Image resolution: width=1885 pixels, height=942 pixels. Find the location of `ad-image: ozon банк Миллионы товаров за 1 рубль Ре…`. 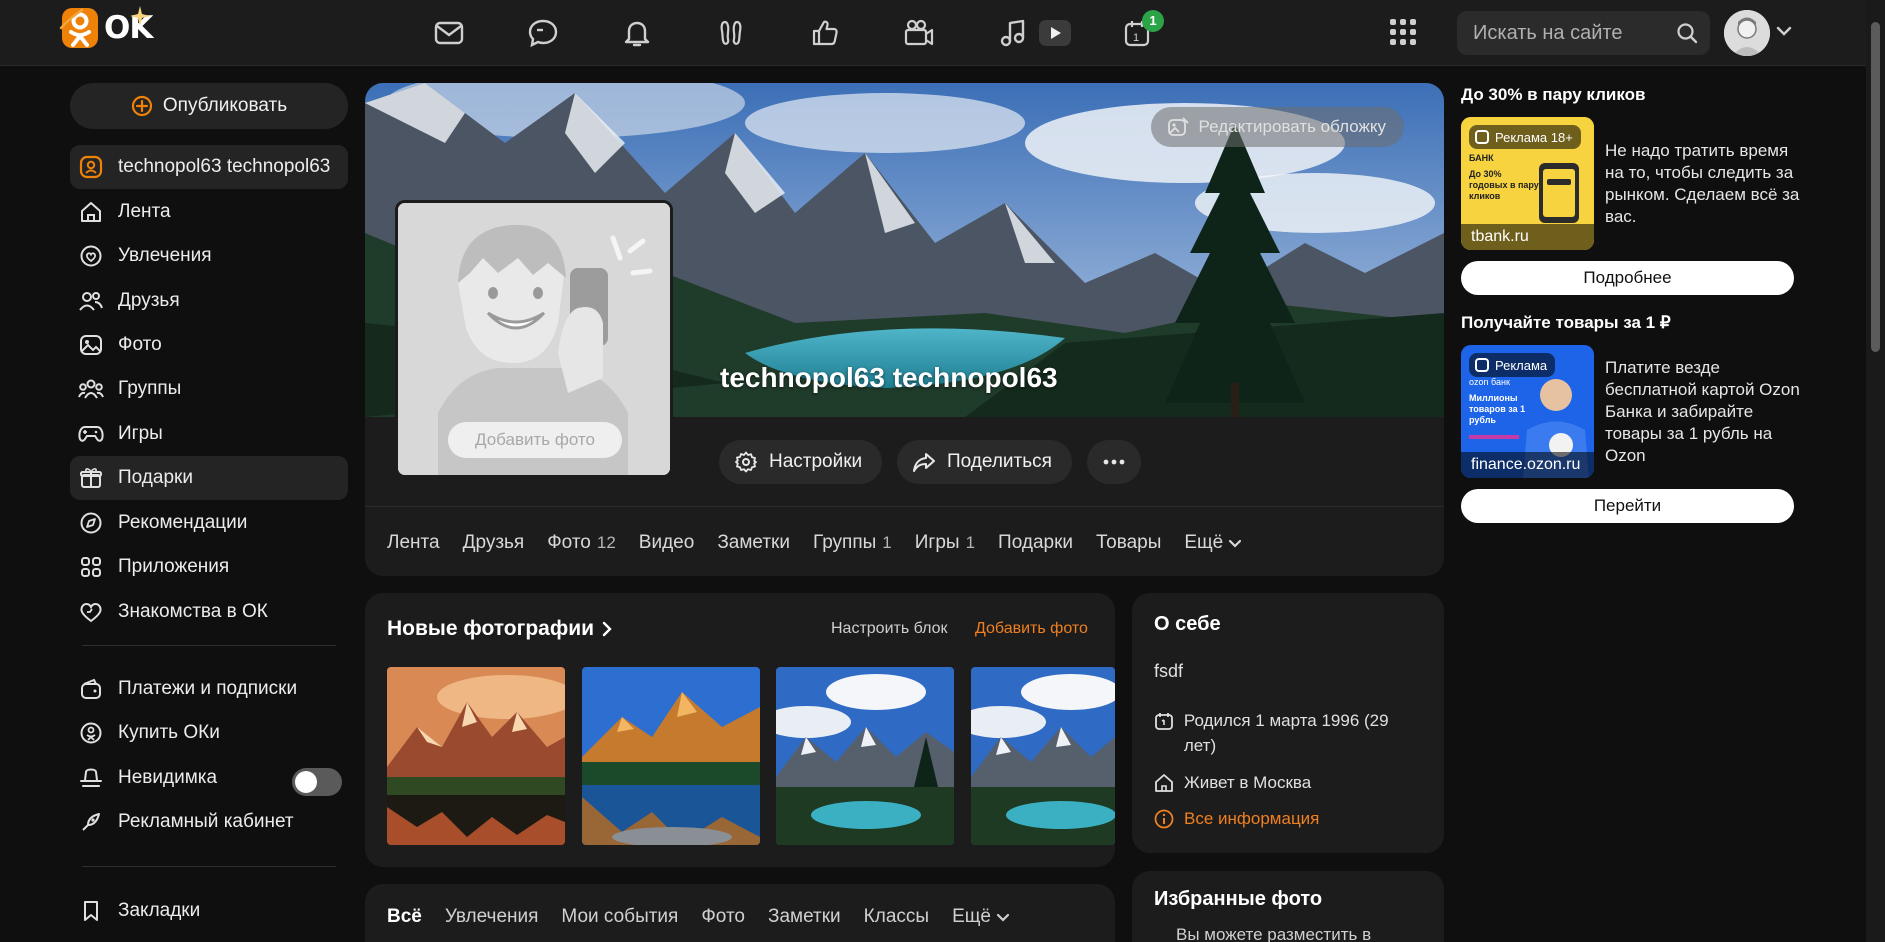

ad-image: ozon банк Миллионы товаров за 1 рубль Ре… is located at coordinates (1527, 411).